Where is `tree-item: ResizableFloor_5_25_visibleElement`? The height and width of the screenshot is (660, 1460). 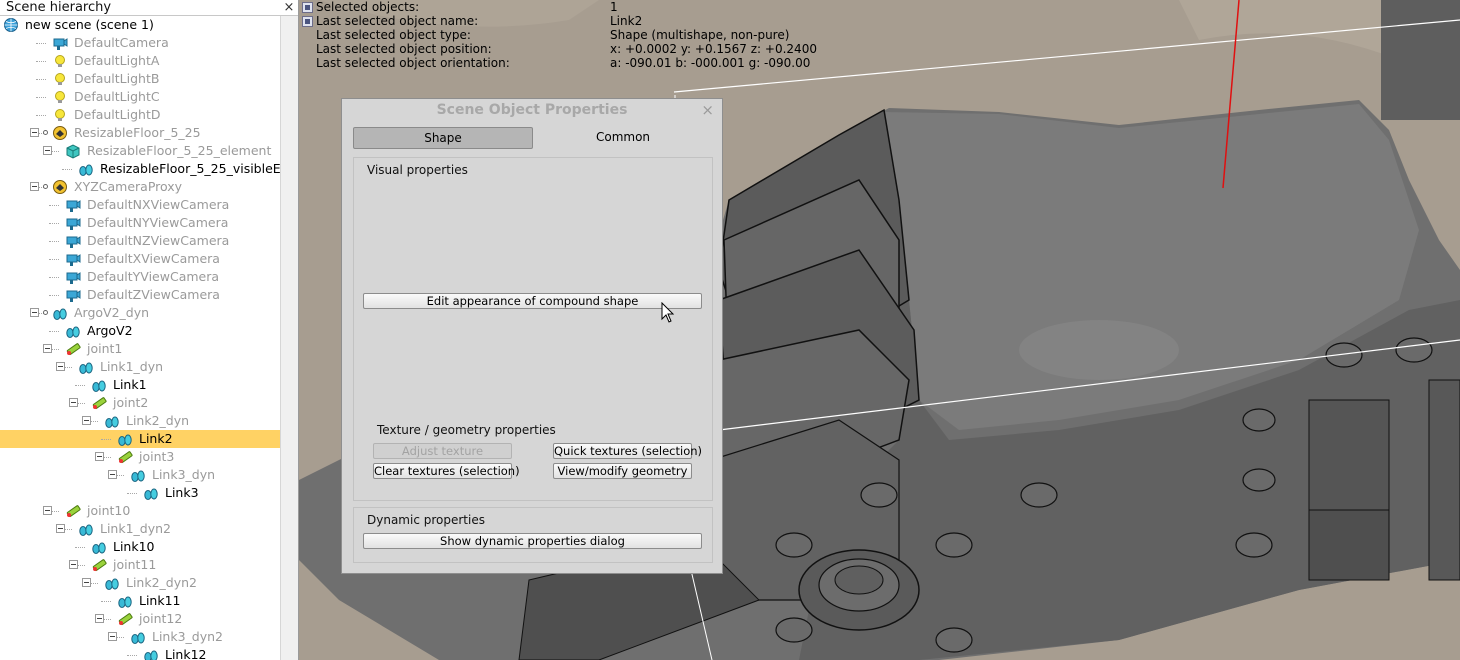 tree-item: ResizableFloor_5_25_visibleElement is located at coordinates (140, 169).